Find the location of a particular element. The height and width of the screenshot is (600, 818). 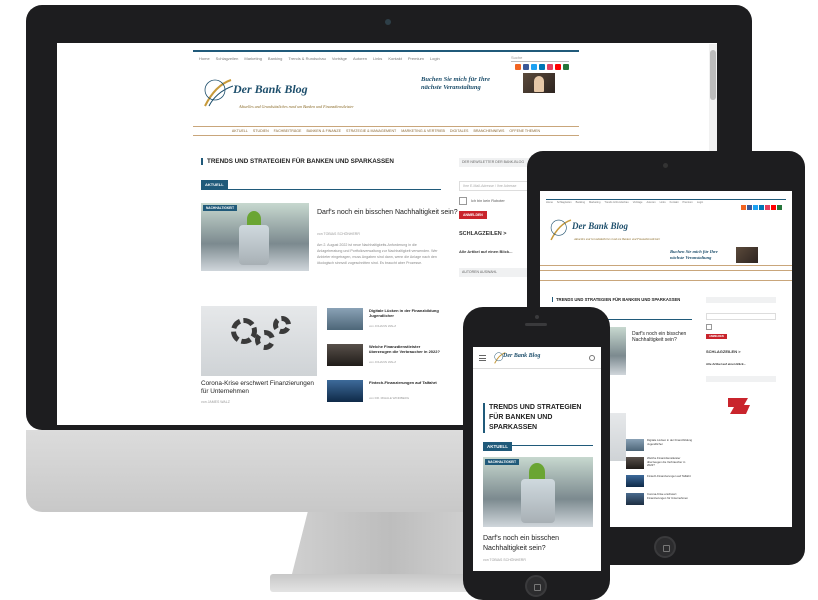

tablet-social-icons is located at coordinates (761, 207).